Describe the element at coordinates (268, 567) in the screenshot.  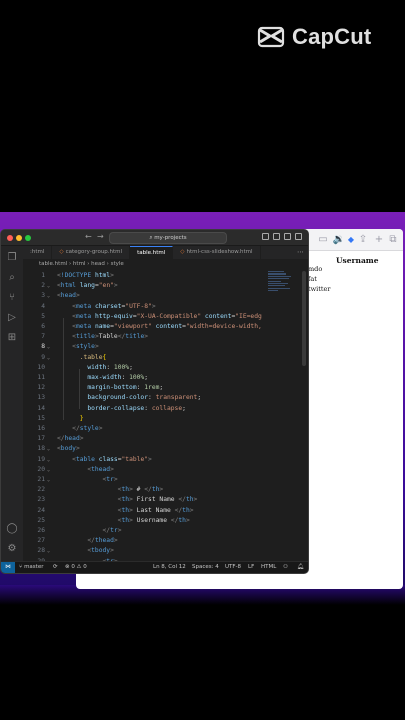
I see `language-mode: HTML` at that location.